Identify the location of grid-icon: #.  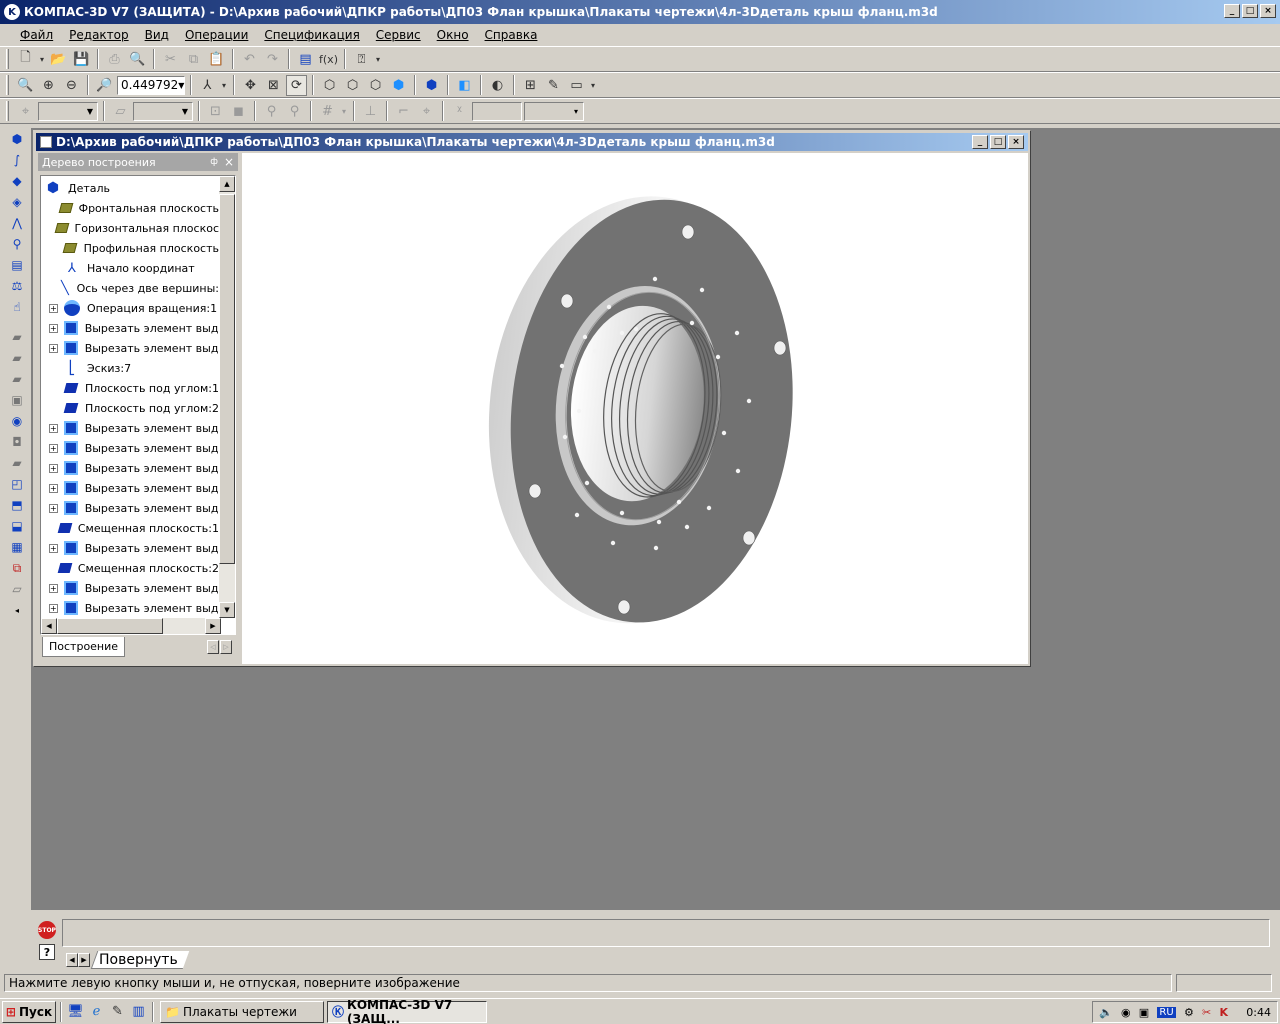
(327, 111).